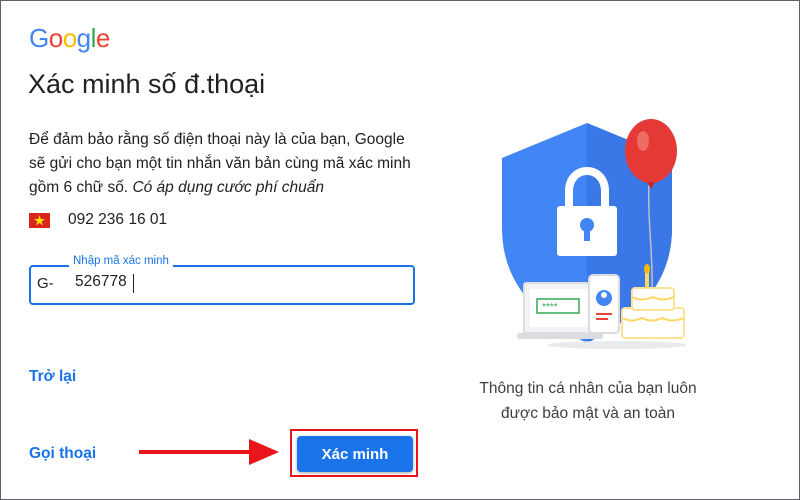 This screenshot has height=500, width=800. Describe the element at coordinates (588, 413) in the screenshot. I see `caption-line: được bảo mật và an toàn` at that location.